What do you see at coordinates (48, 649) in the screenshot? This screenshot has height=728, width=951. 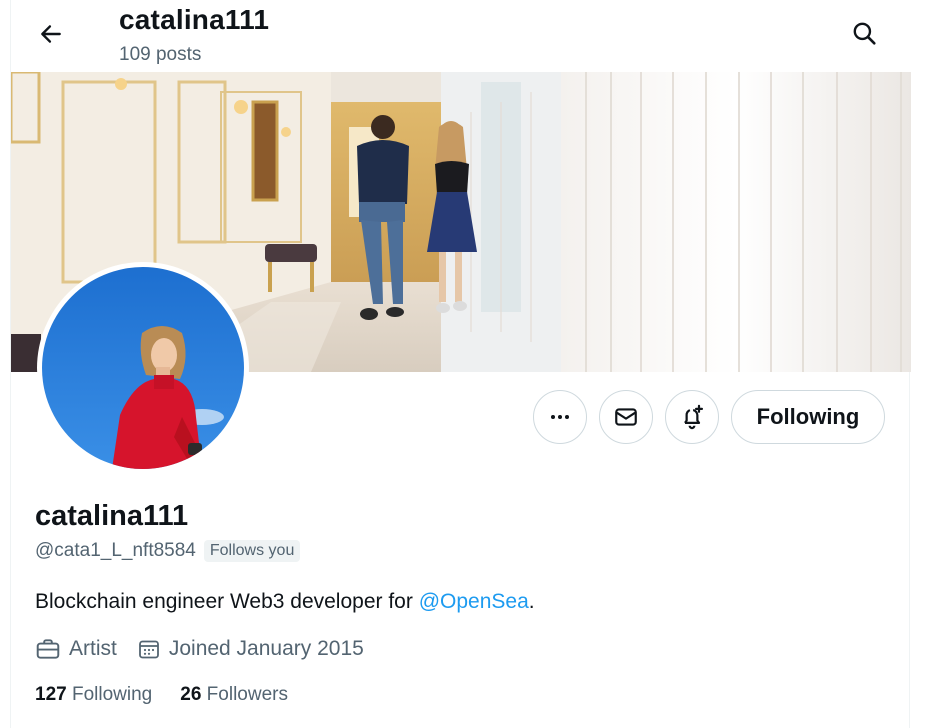 I see `briefcase-icon` at bounding box center [48, 649].